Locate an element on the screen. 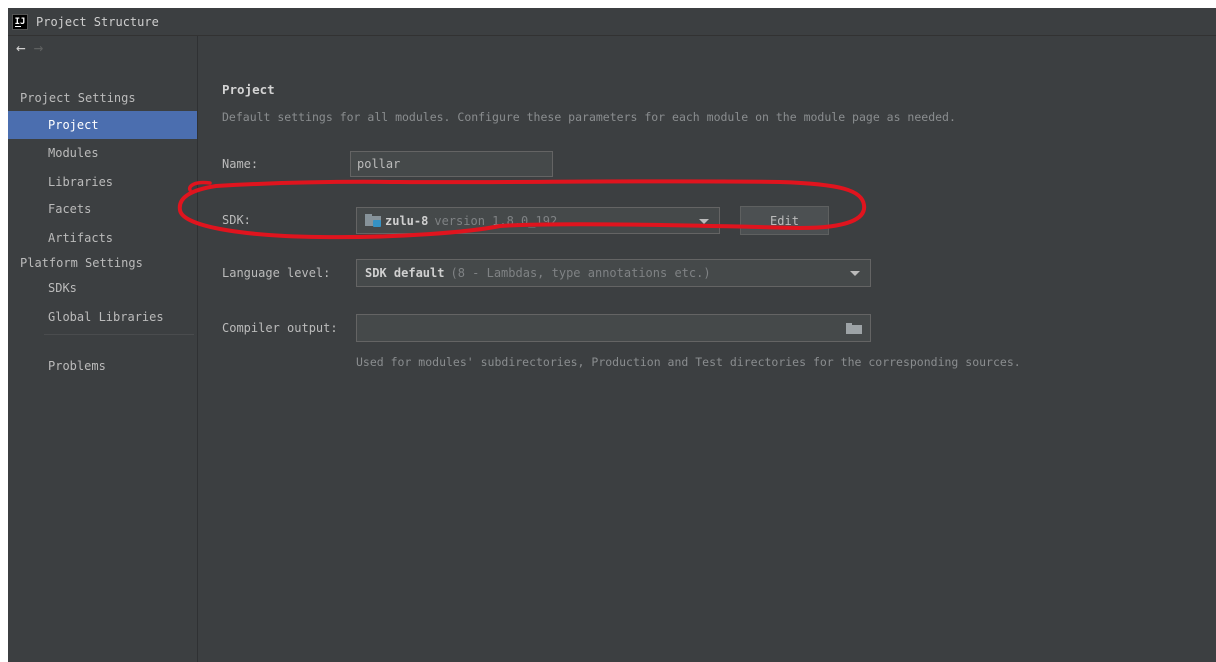  window-title: Project Structure is located at coordinates (97, 21).